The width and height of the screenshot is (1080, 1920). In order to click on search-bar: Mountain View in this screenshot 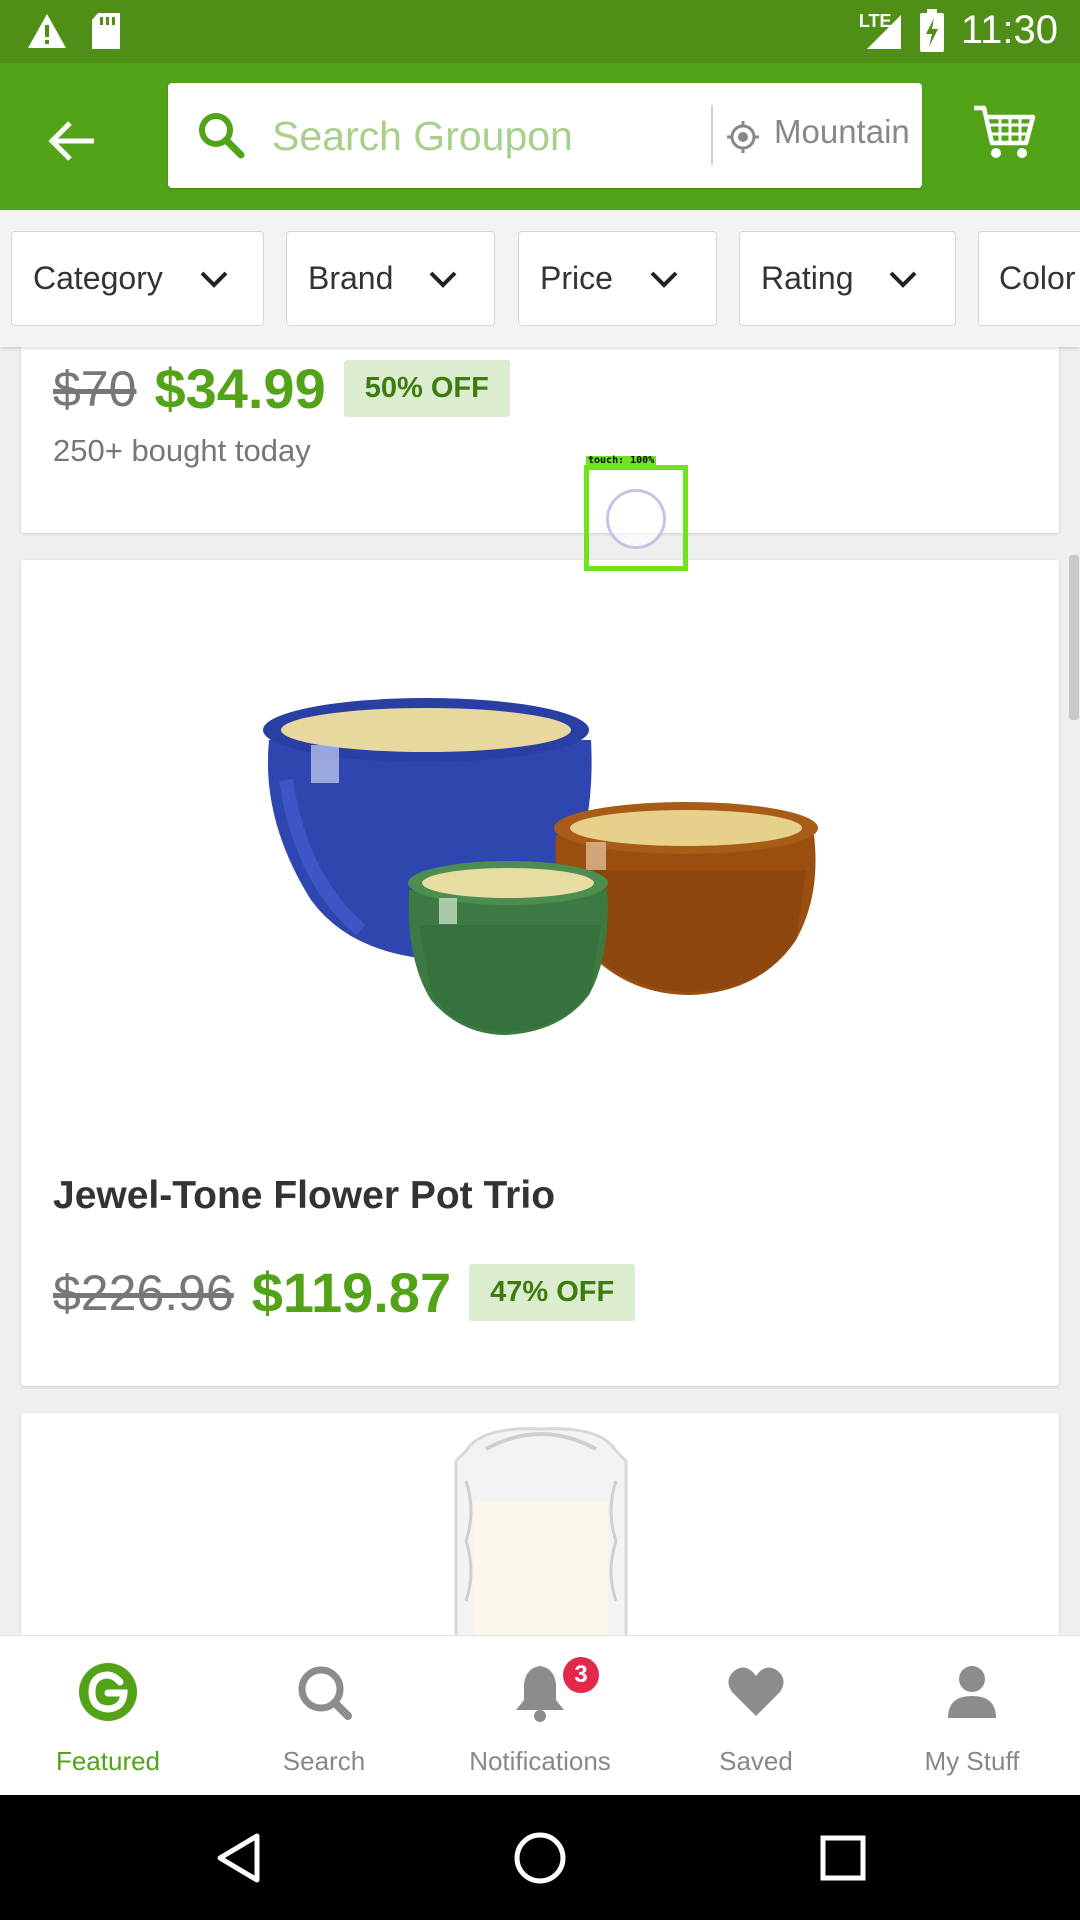, I will do `click(545, 135)`.